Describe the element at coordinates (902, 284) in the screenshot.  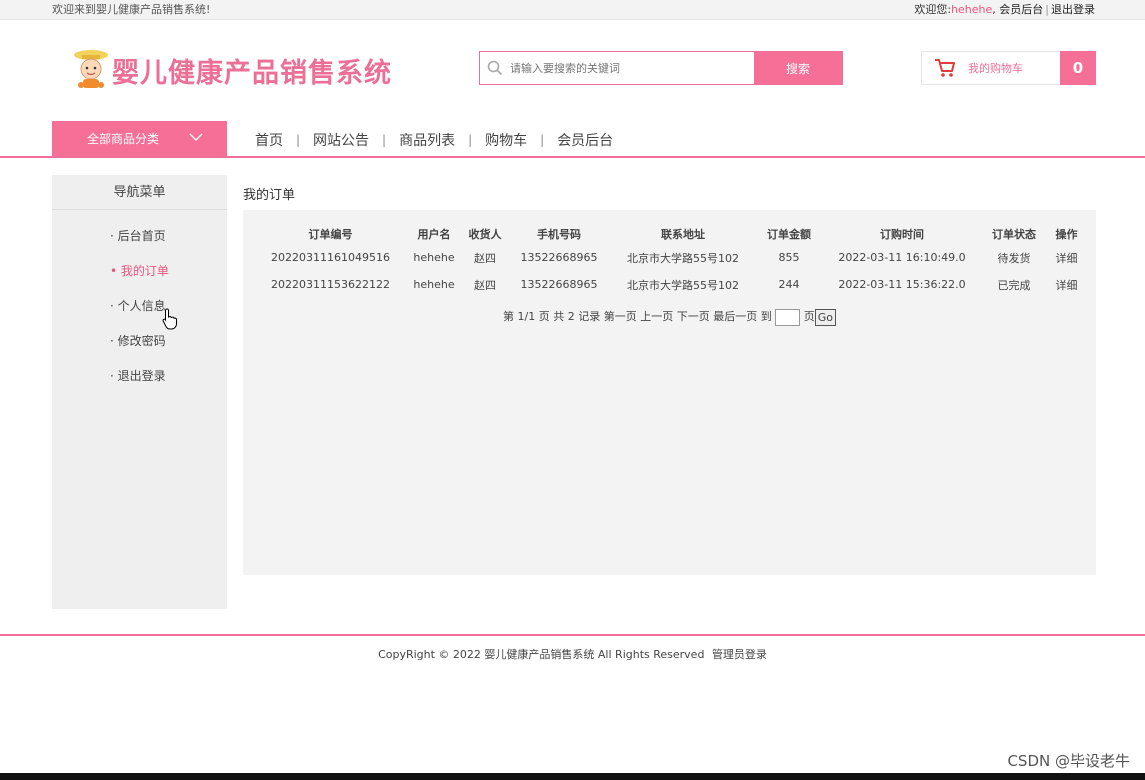
I see `order-time: 2022-03-11 15:36:22.0` at that location.